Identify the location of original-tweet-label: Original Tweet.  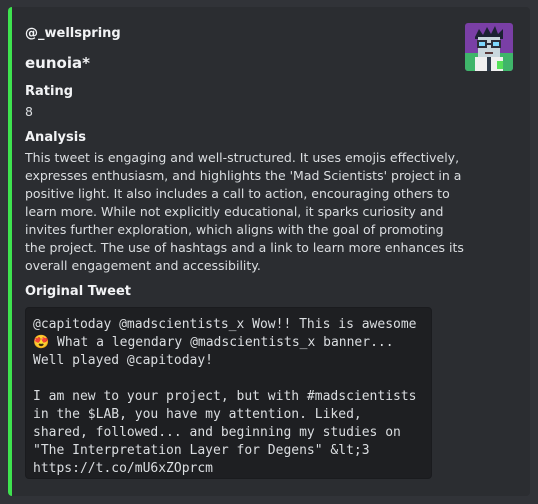
(78, 291).